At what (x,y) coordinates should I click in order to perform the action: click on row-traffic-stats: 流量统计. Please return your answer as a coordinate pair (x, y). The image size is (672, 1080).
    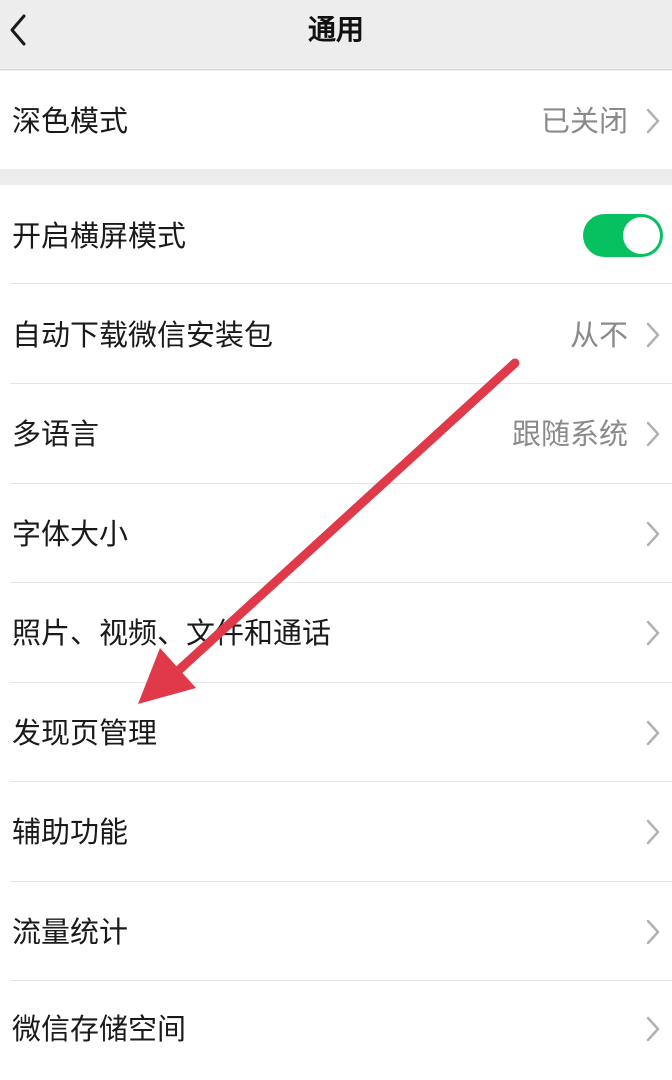
    Looking at the image, I should click on (336, 931).